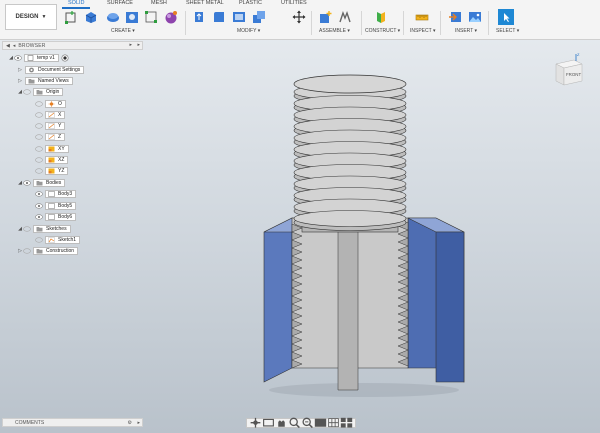  I want to click on tree-node-body6: Body6, so click(56, 216).